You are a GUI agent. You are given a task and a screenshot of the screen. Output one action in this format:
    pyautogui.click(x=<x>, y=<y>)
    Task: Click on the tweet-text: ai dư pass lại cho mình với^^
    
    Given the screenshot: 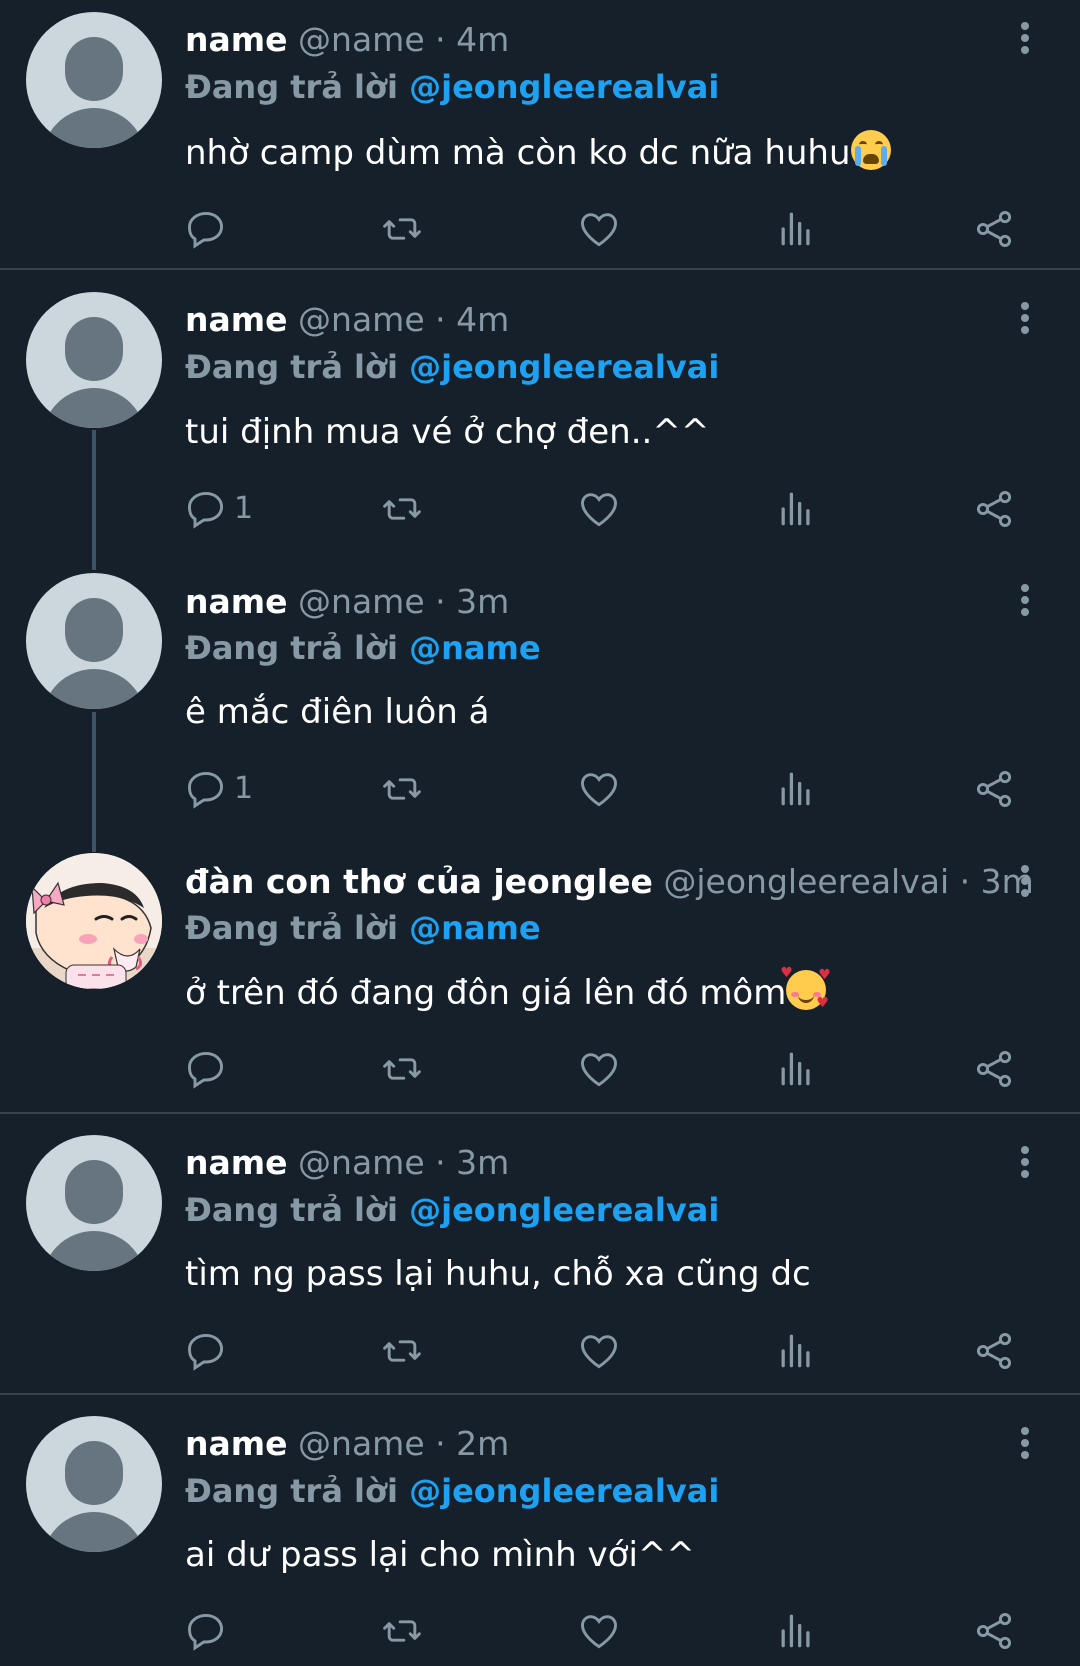 What is the action you would take?
    pyautogui.click(x=440, y=1555)
    